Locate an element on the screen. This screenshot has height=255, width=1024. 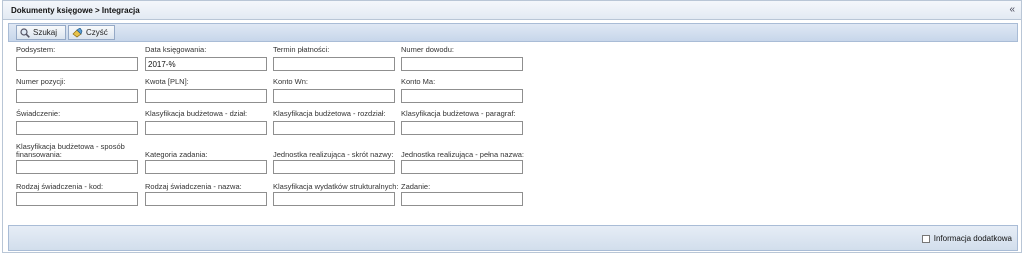
field-termin-platnosci: Termin płatności: is located at coordinates (334, 58).